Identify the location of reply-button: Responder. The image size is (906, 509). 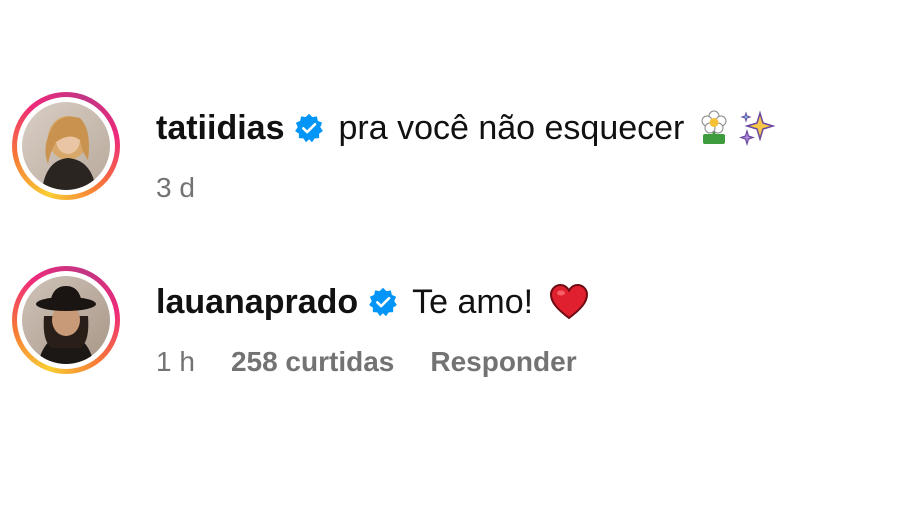
(503, 362).